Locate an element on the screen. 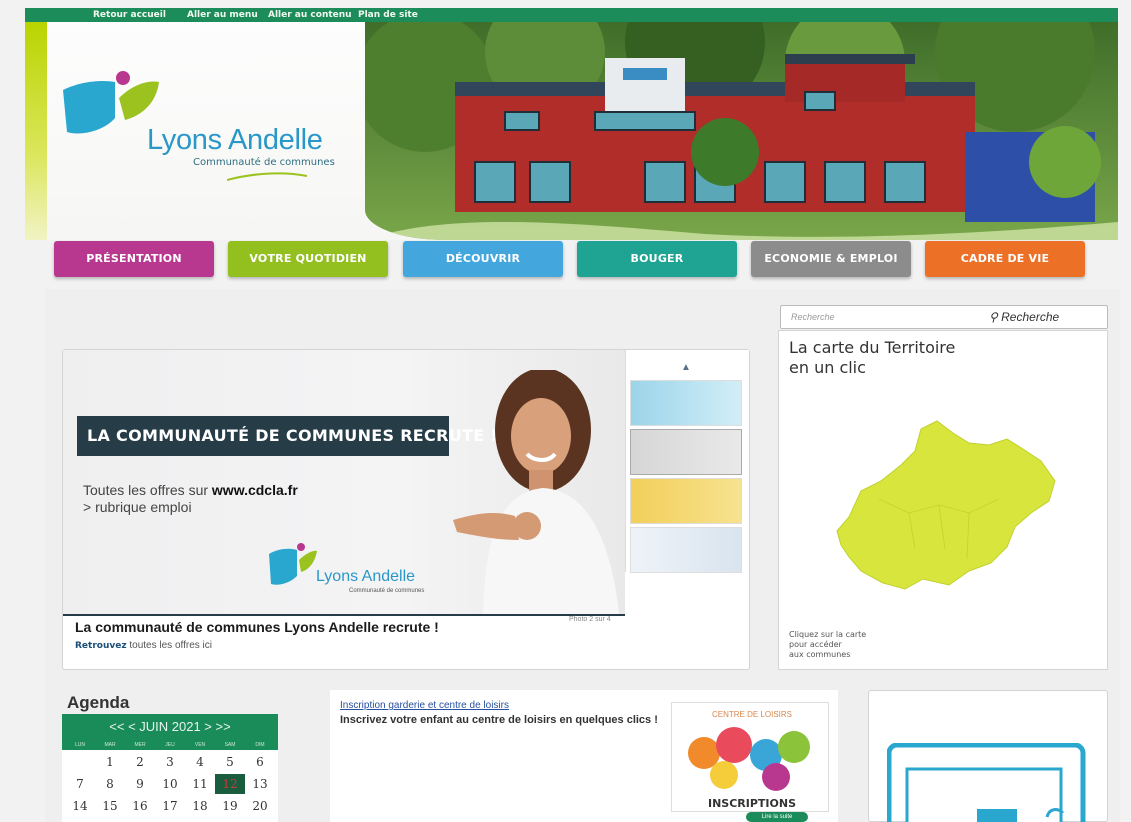 This screenshot has height=822, width=1131. calendar-day: 16 is located at coordinates (140, 806).